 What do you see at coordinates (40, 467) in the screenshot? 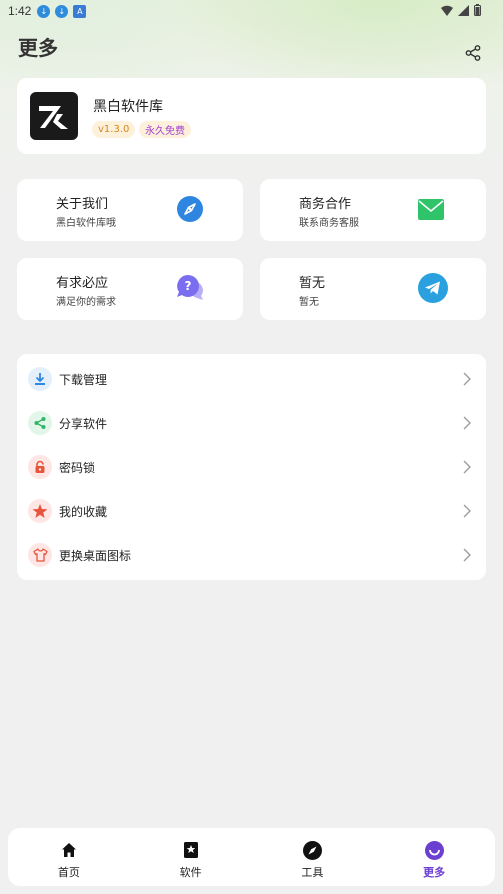
I see `lock-icon` at bounding box center [40, 467].